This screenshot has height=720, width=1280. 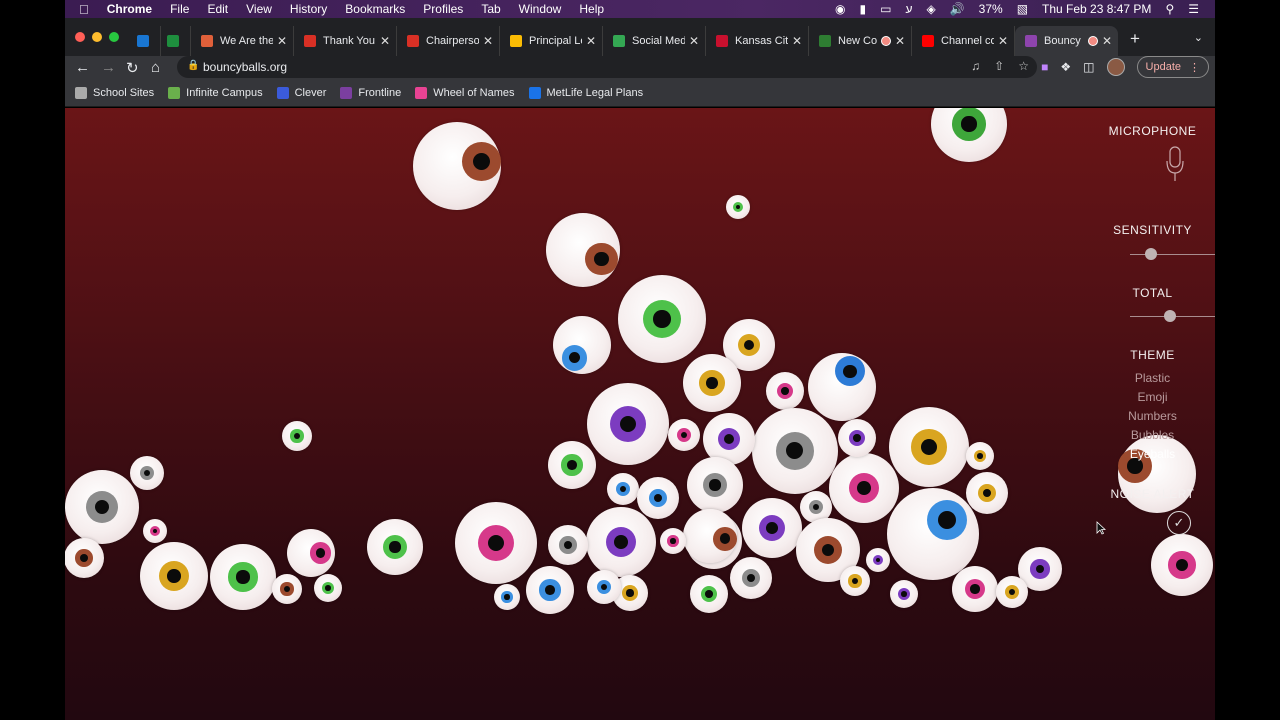 I want to click on microphone-icon, so click(x=1175, y=164).